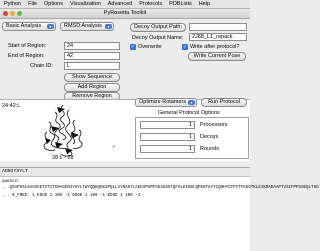 This screenshot has width=320, height=251. What do you see at coordinates (125, 172) in the screenshot?
I see `sequence-header: ADNIYSYLT` at bounding box center [125, 172].